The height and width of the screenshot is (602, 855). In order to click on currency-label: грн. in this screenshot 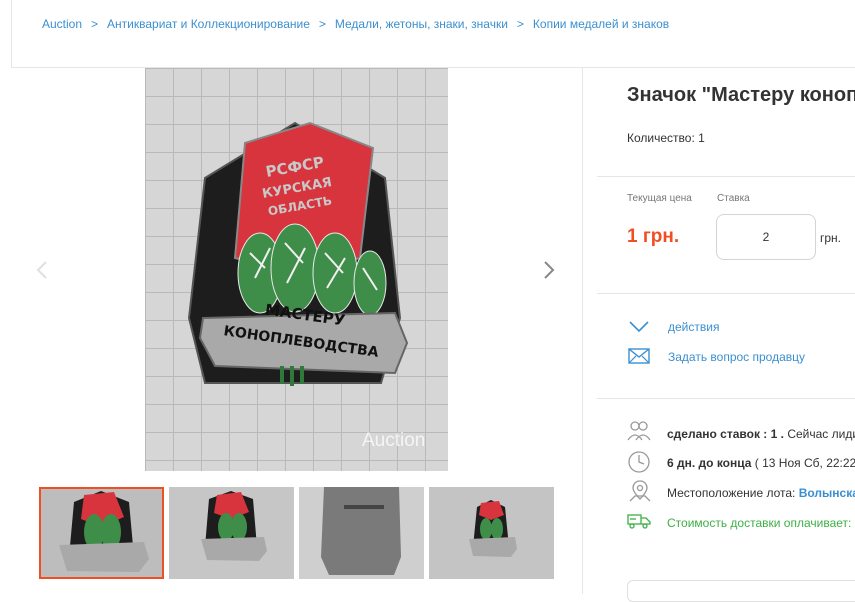, I will do `click(831, 238)`.